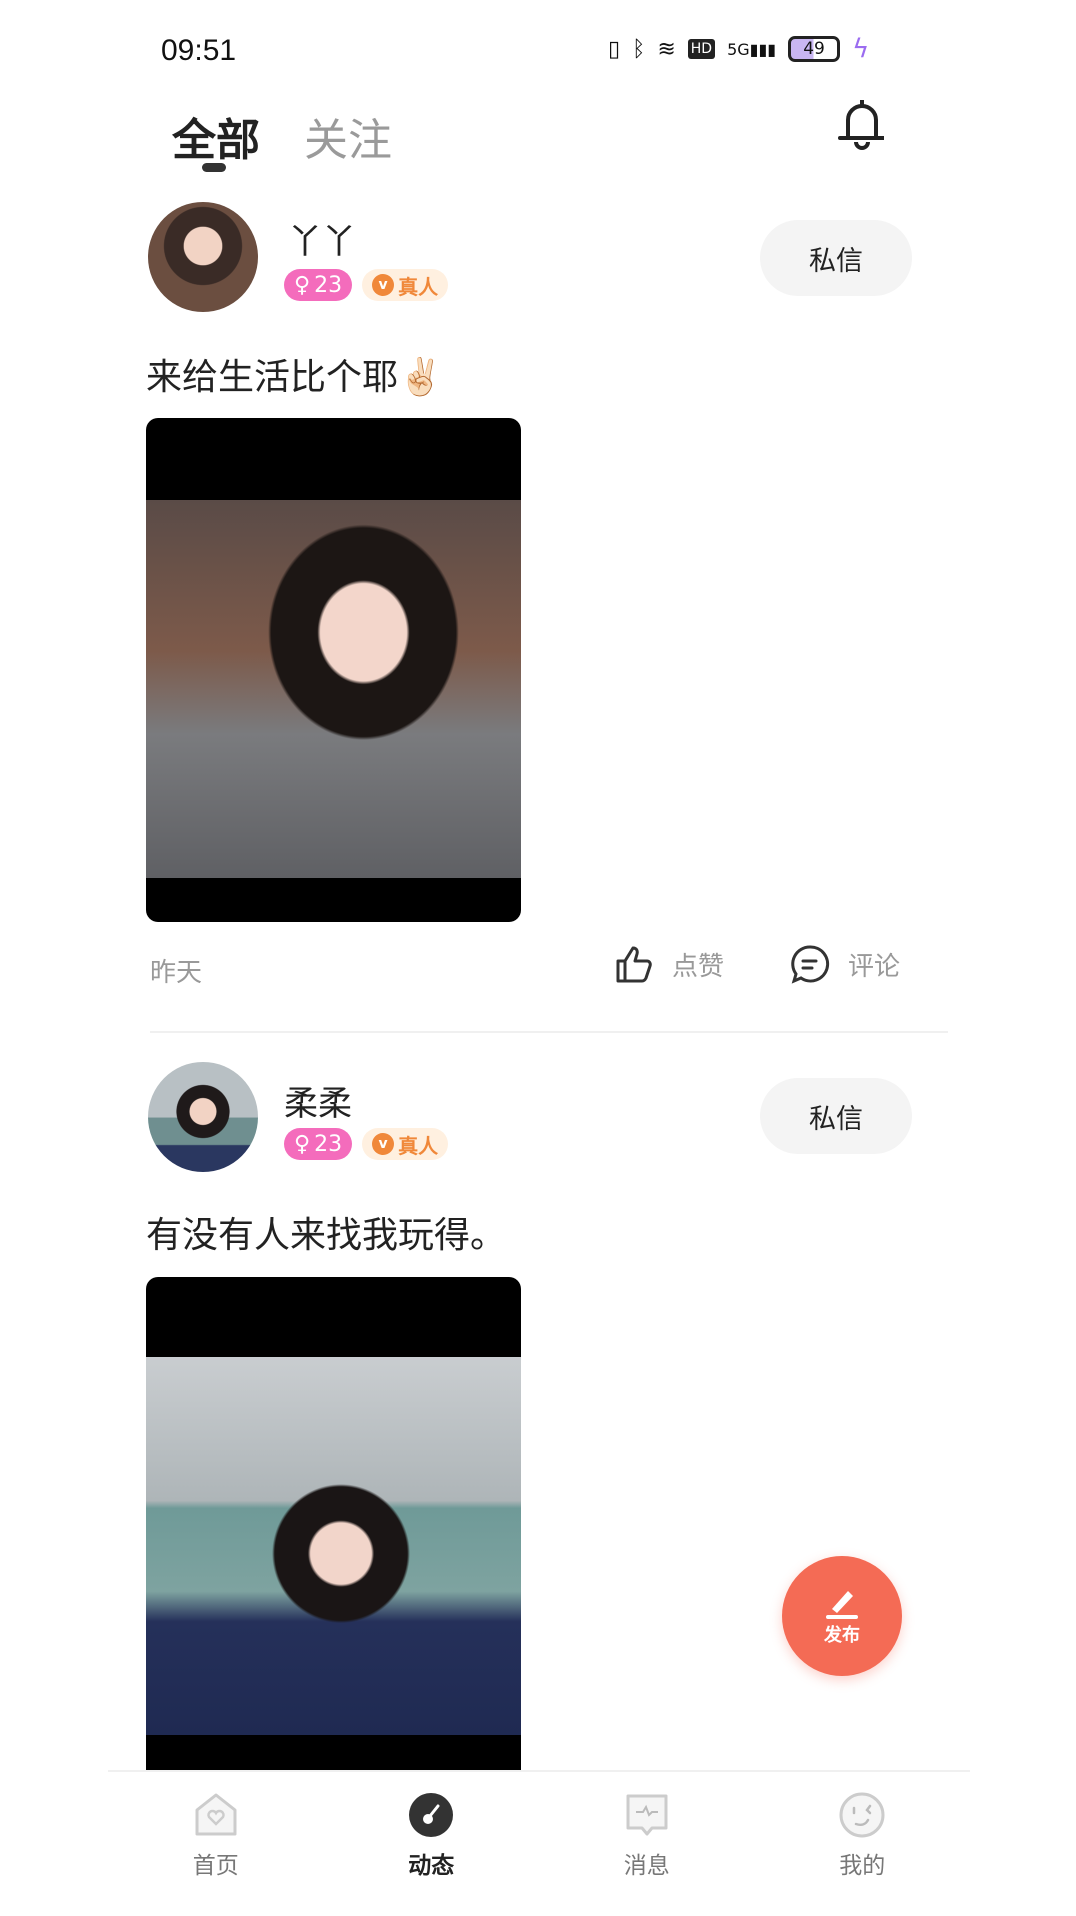 The image size is (1076, 1916). Describe the element at coordinates (842, 1635) in the screenshot. I see `publish-label: 发布` at that location.